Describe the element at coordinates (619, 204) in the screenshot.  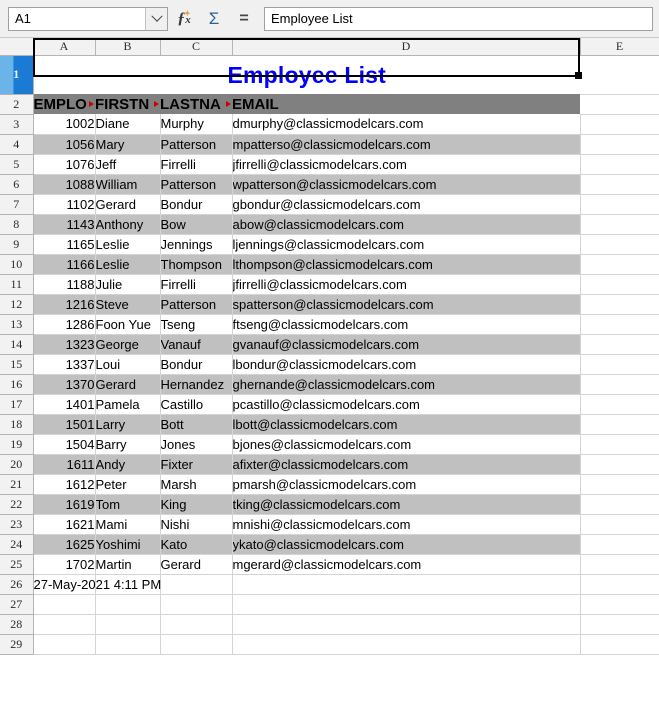
I see `cell-e7` at that location.